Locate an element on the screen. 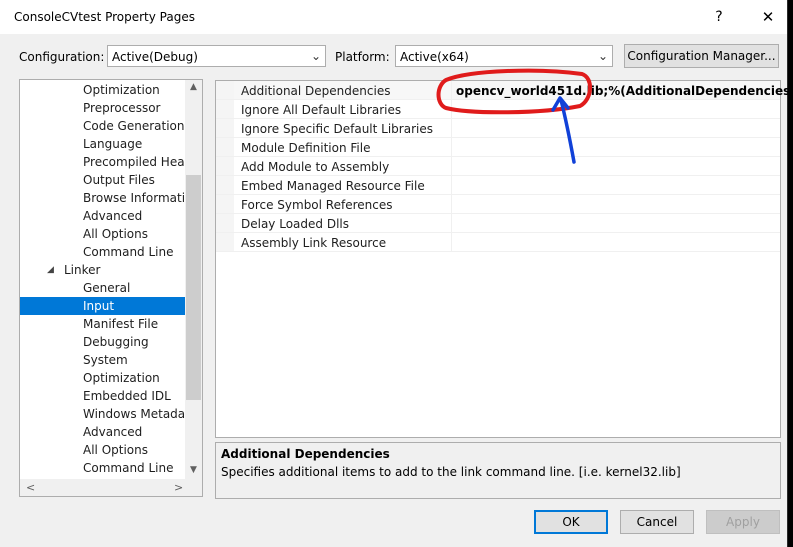 The height and width of the screenshot is (547, 793). tree-item-label: Preprocessor is located at coordinates (122, 108).